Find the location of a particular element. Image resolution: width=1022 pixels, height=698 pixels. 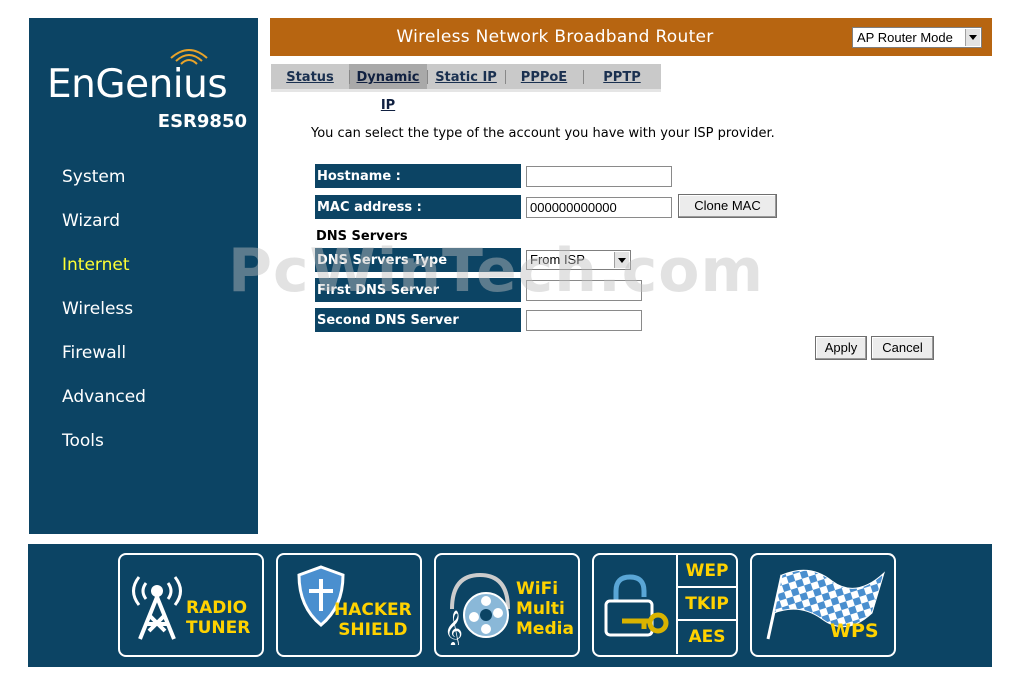

security-badge: WEP TKIP AES is located at coordinates (665, 605).